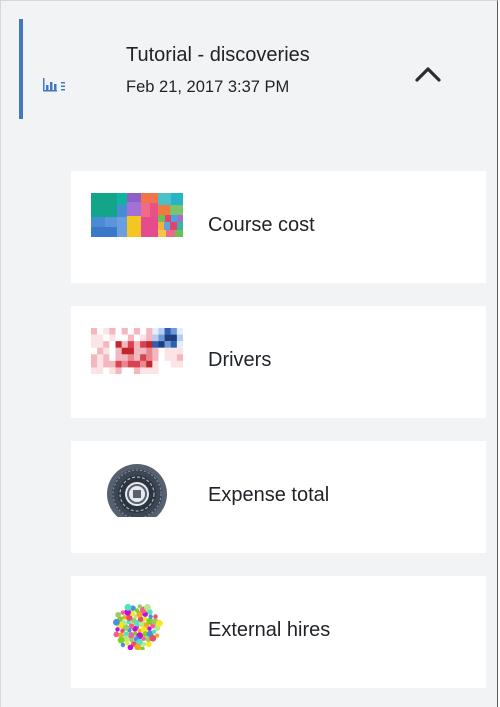 The width and height of the screenshot is (500, 707). What do you see at coordinates (261, 225) in the screenshot?
I see `card-label: Course cost` at bounding box center [261, 225].